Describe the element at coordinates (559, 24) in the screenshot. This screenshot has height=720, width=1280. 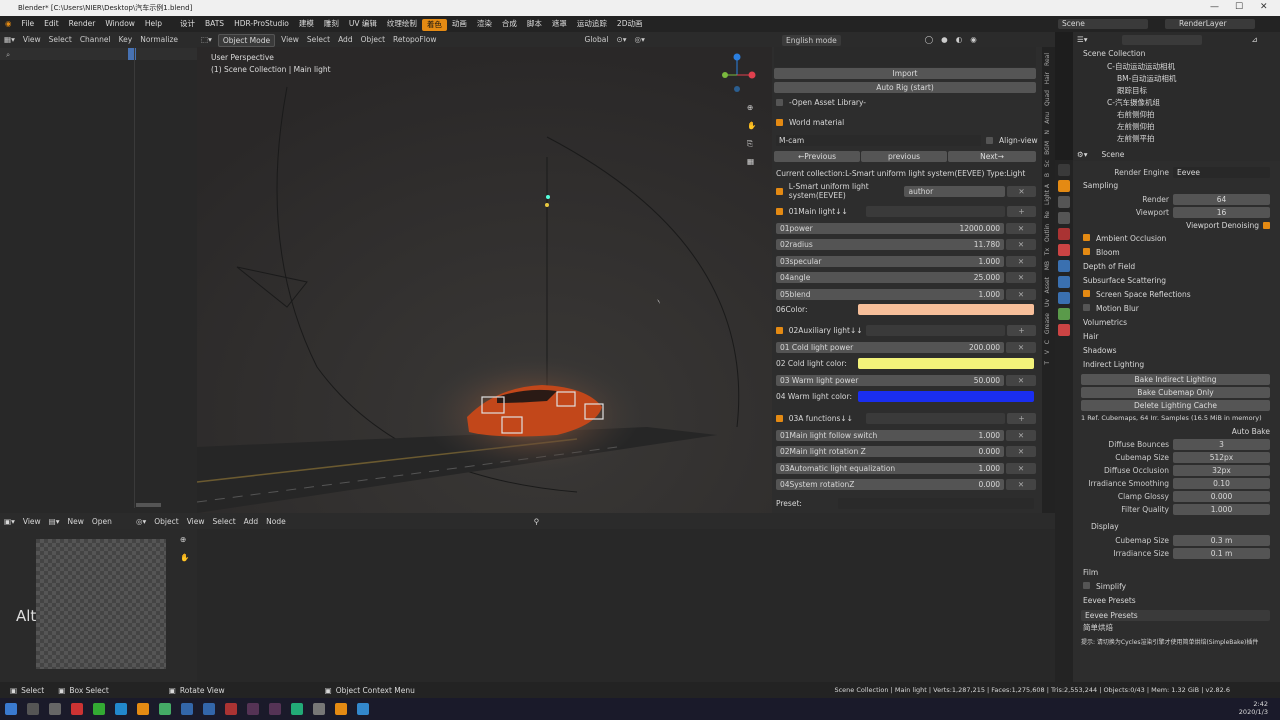
I see `workspace-tab: 遮罩` at that location.